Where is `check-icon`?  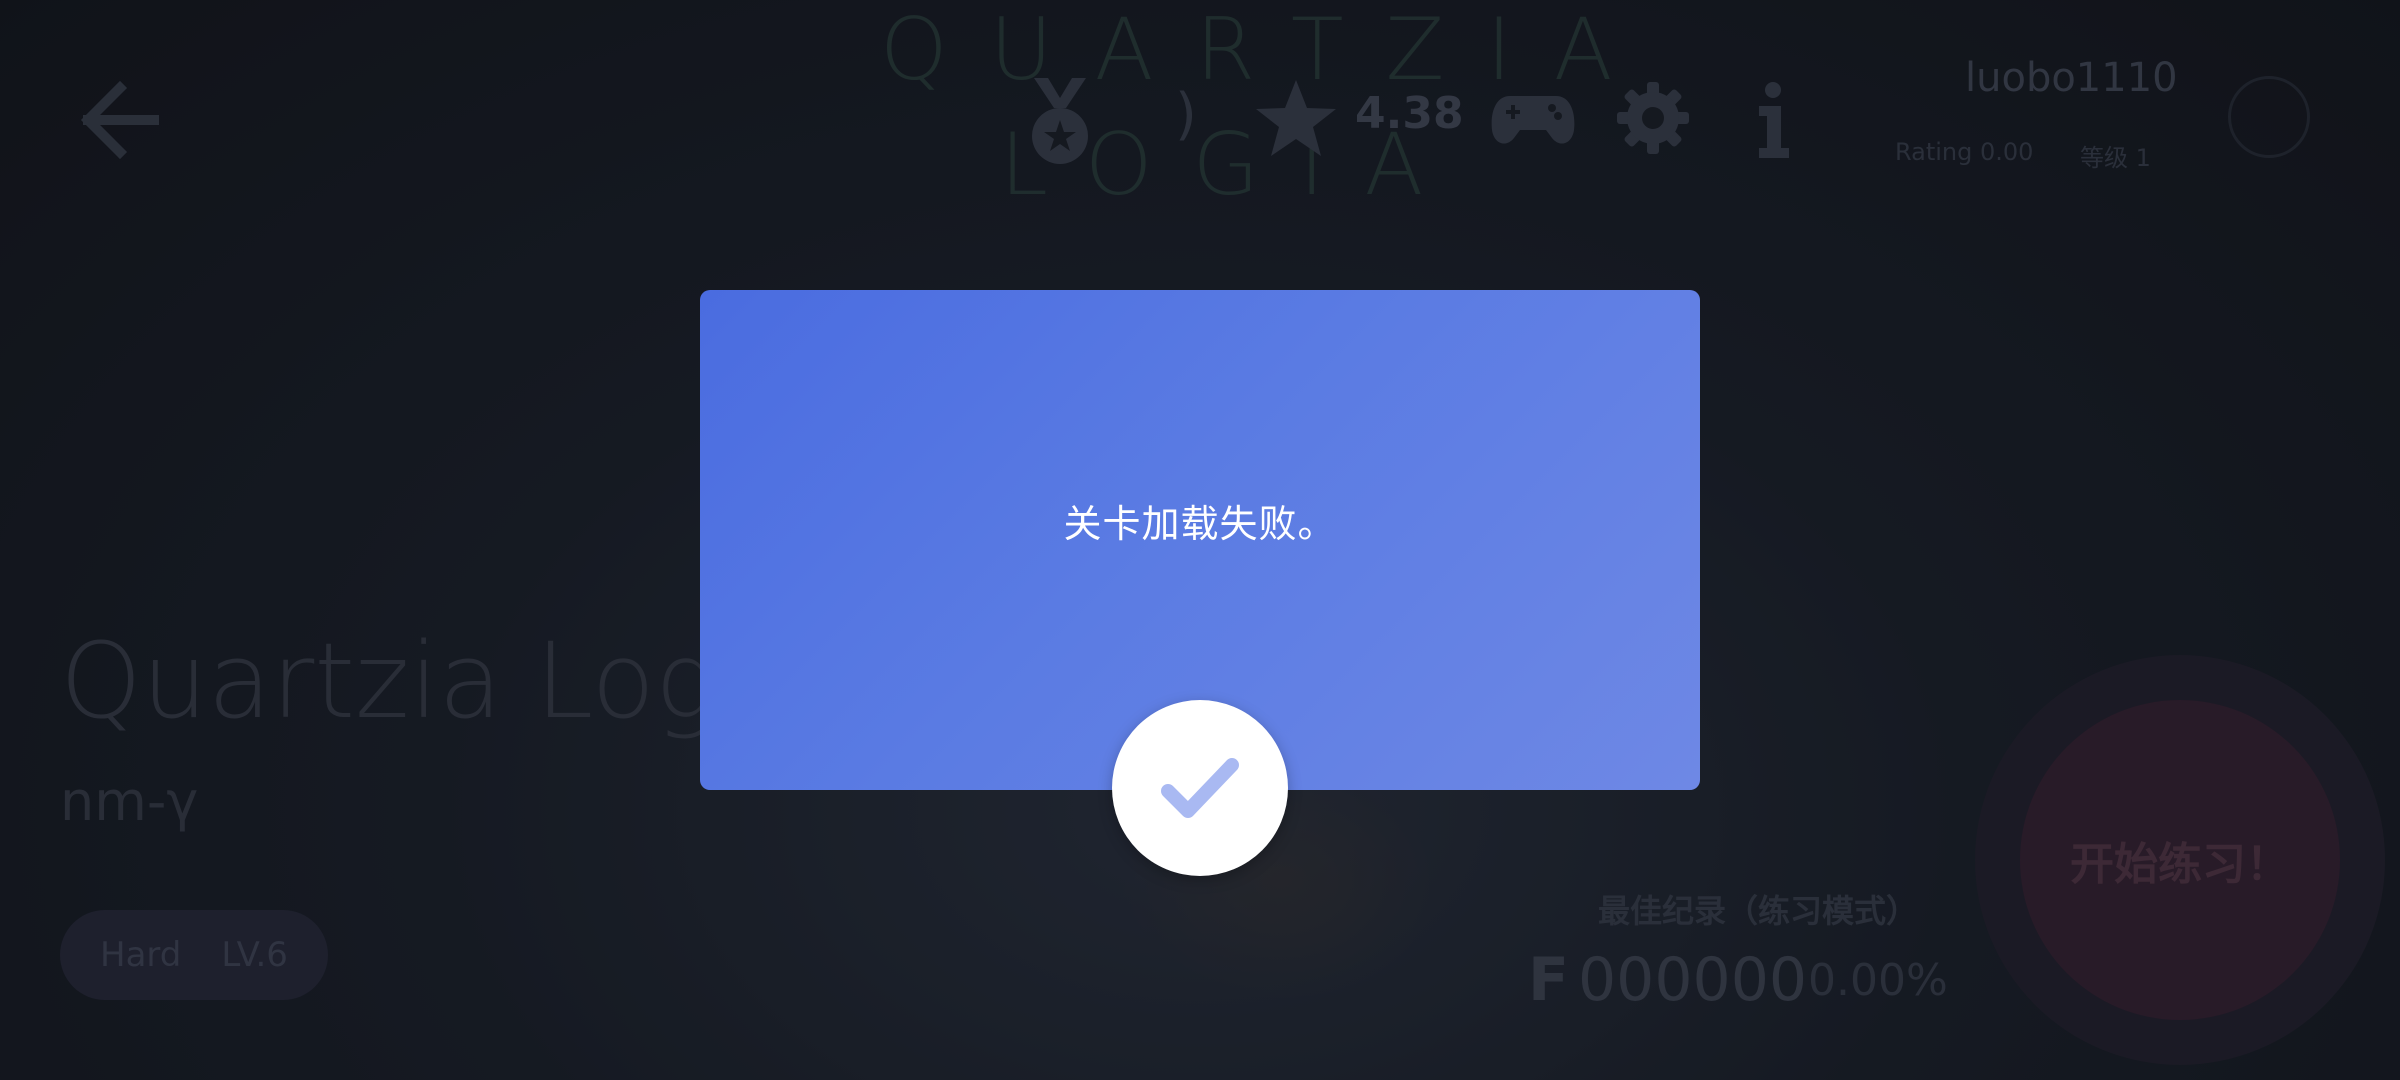
check-icon is located at coordinates (1200, 788).